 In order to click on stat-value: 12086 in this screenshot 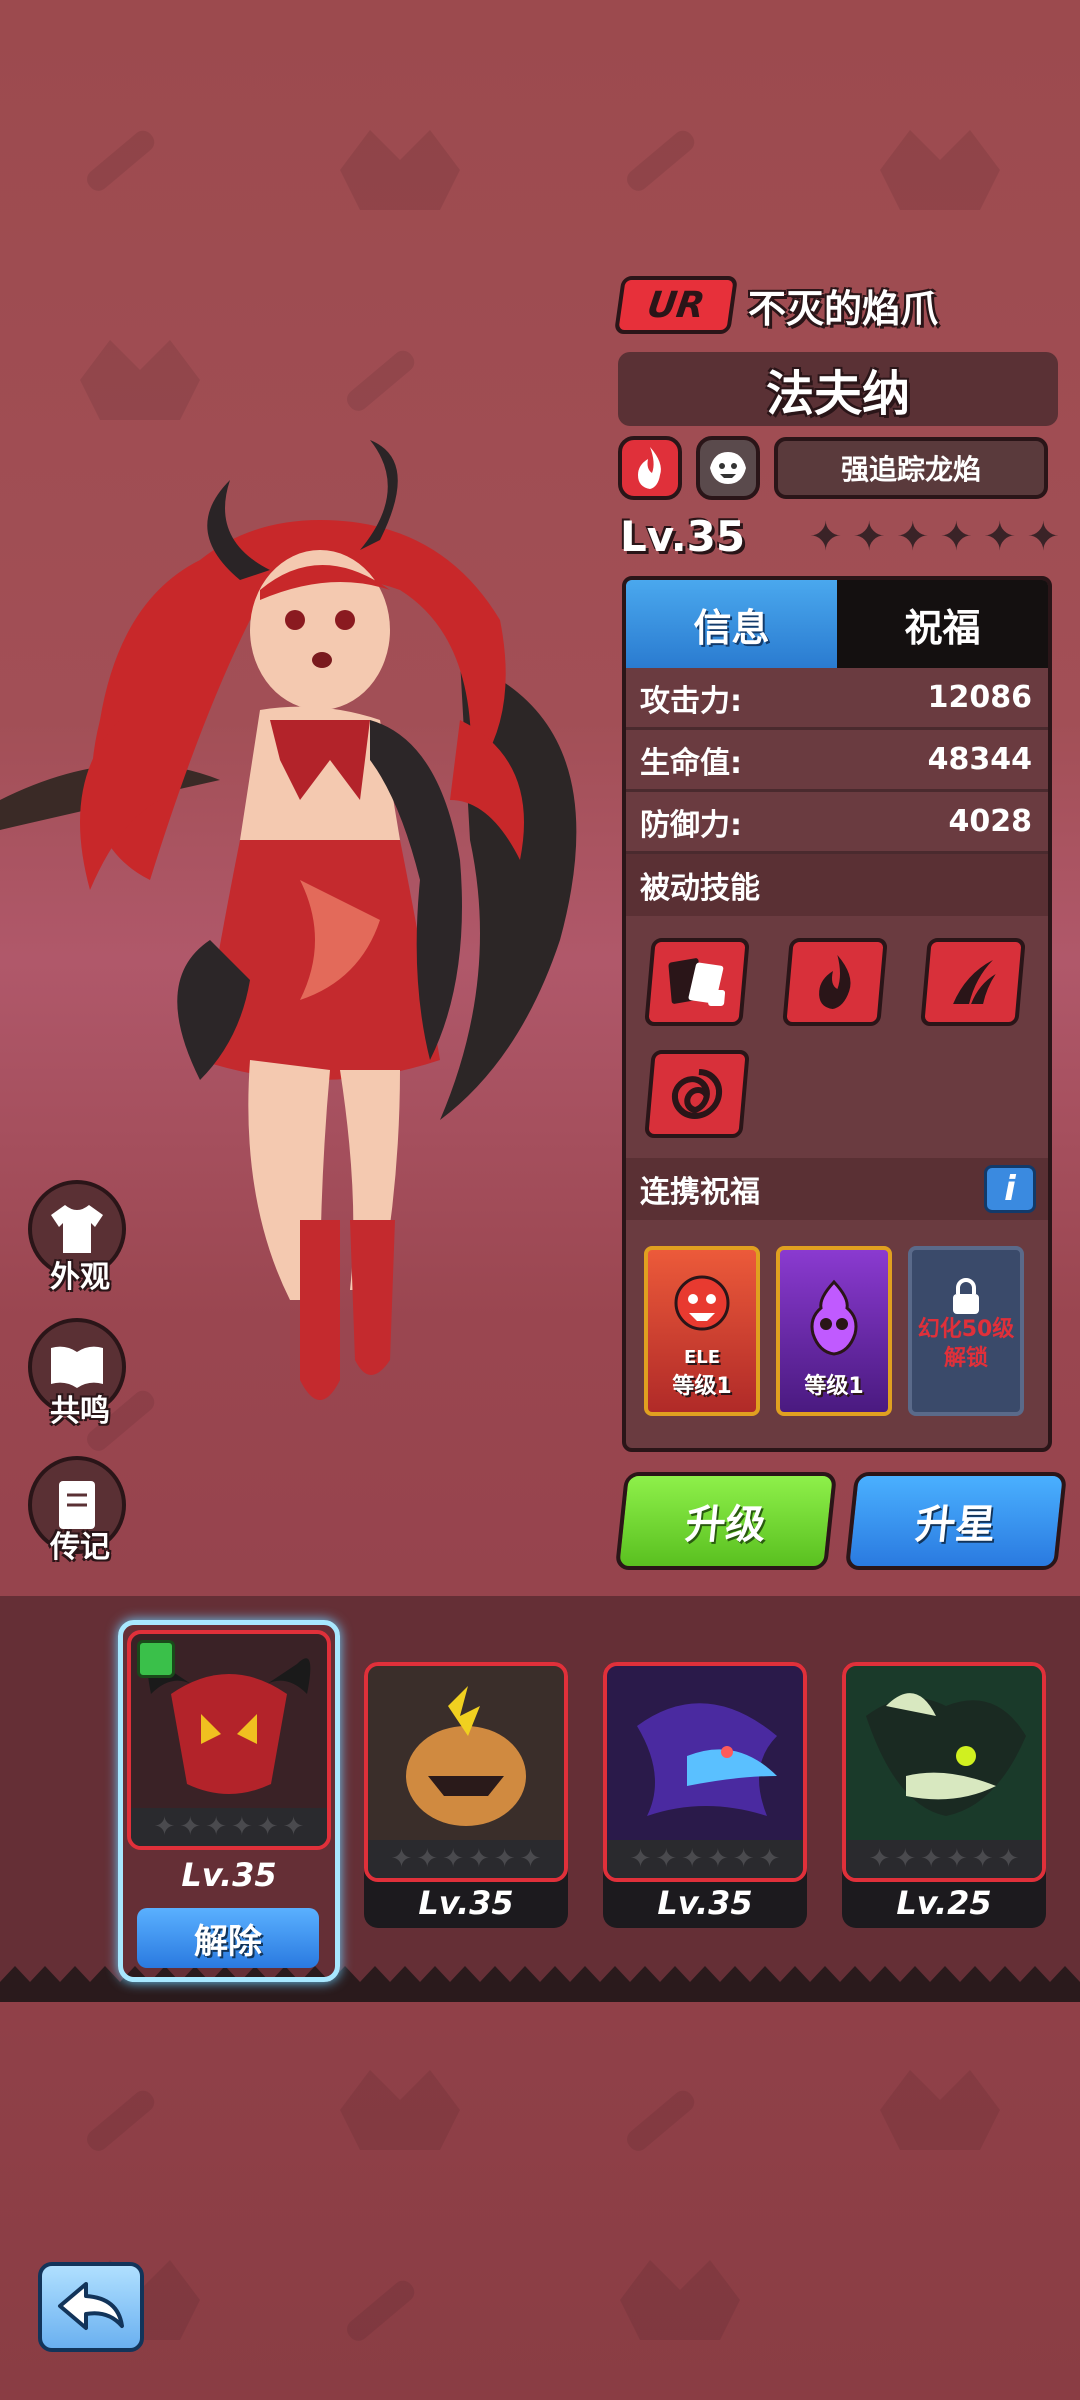, I will do `click(979, 697)`.